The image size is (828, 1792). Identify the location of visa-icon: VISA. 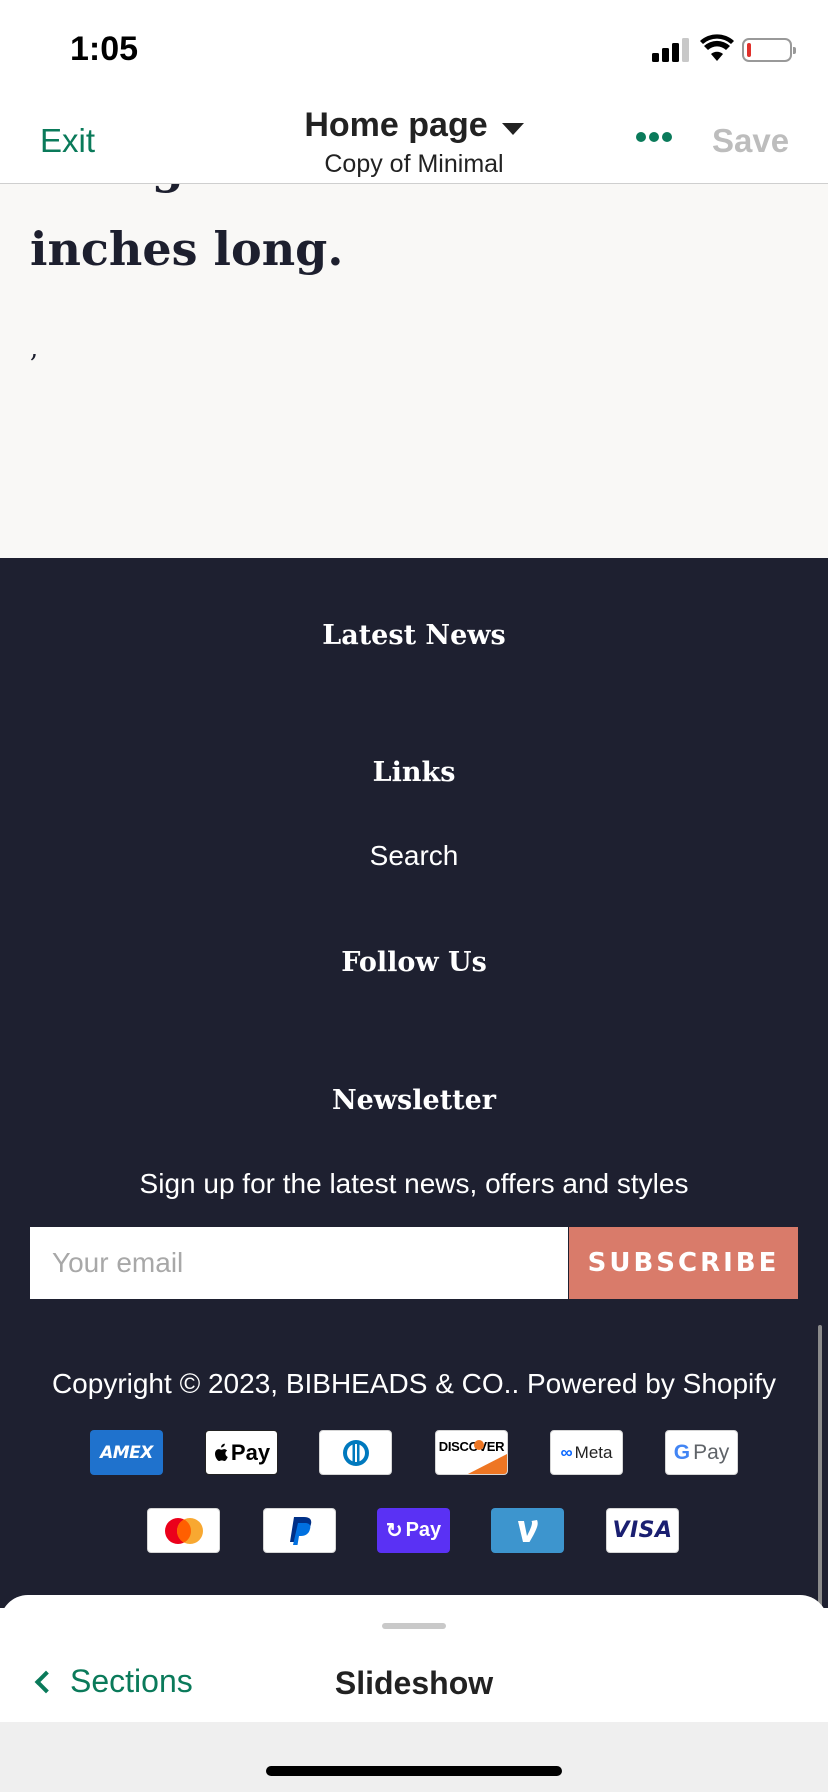
(642, 1530).